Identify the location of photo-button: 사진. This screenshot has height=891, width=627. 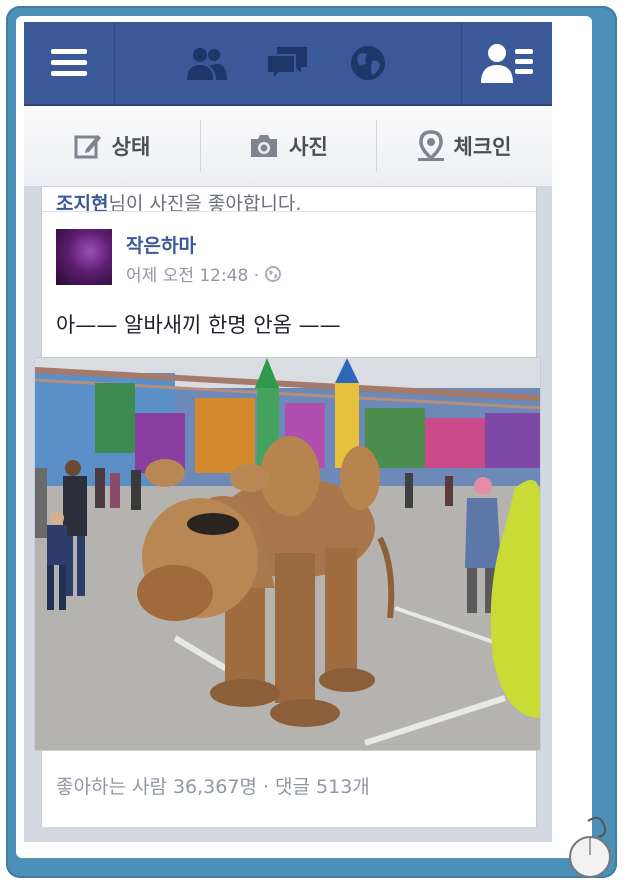
(288, 146).